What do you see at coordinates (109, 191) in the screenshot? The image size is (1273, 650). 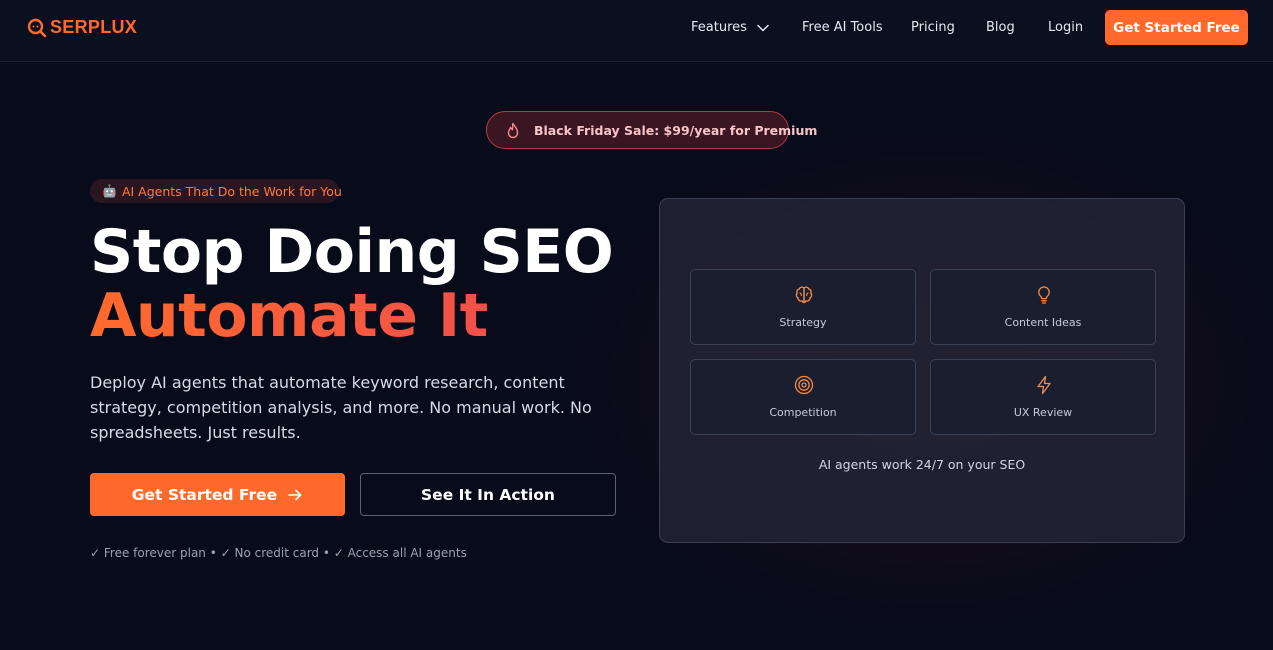 I see `robot-icon: 🤖` at bounding box center [109, 191].